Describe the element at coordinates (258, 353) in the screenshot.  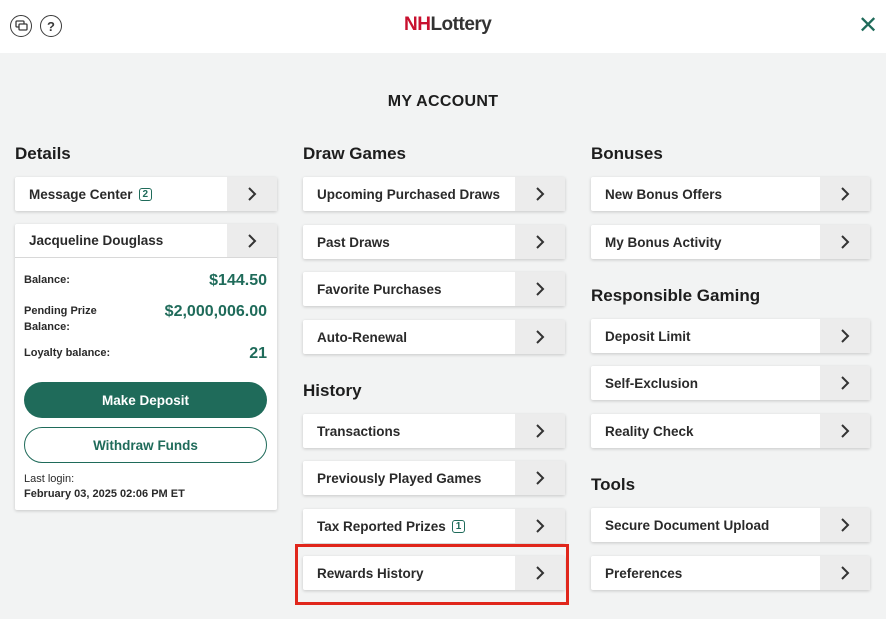
I see `loyalty-value: 21` at that location.